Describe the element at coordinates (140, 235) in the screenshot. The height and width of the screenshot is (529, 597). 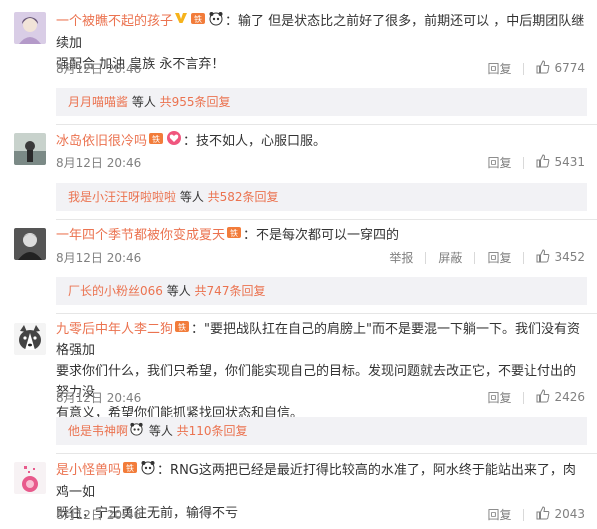
I see `comment-username: 一年四个季节都被你变成夏天` at that location.